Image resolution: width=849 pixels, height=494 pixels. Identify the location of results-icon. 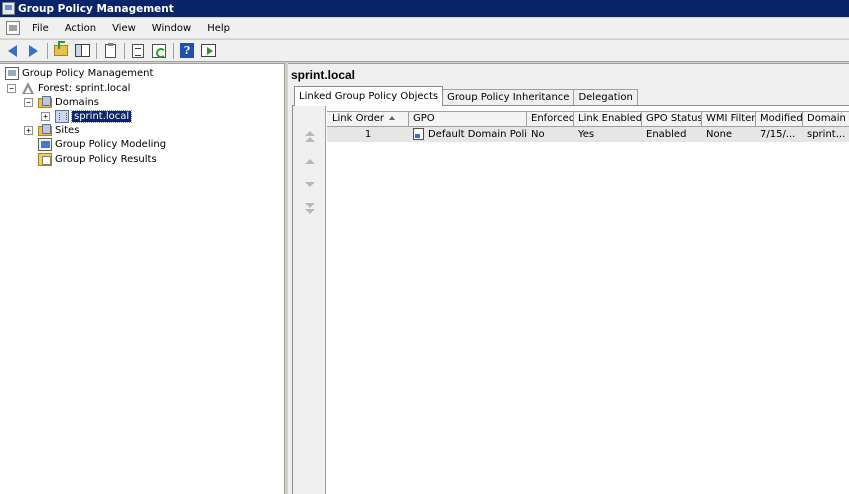
(45, 159).